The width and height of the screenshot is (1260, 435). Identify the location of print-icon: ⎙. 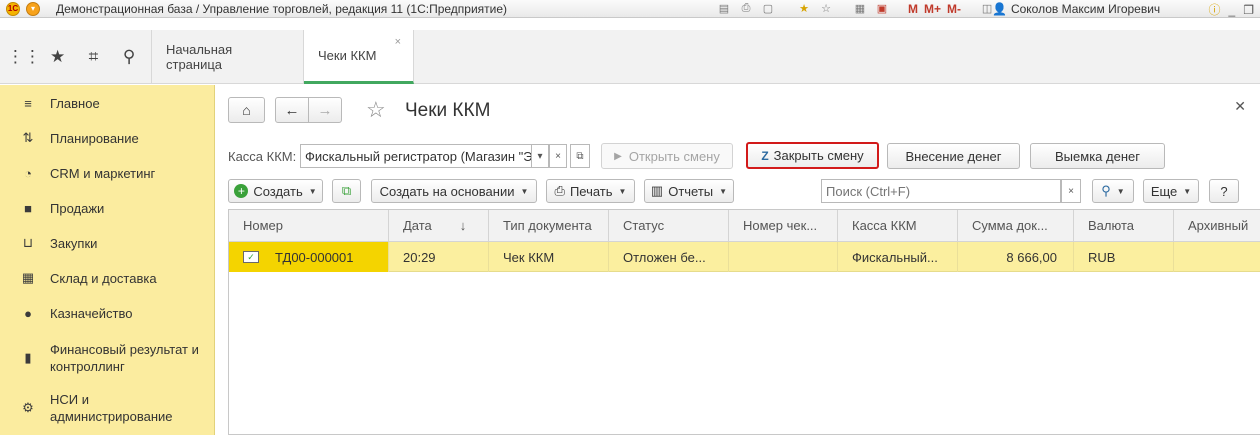
(746, 8).